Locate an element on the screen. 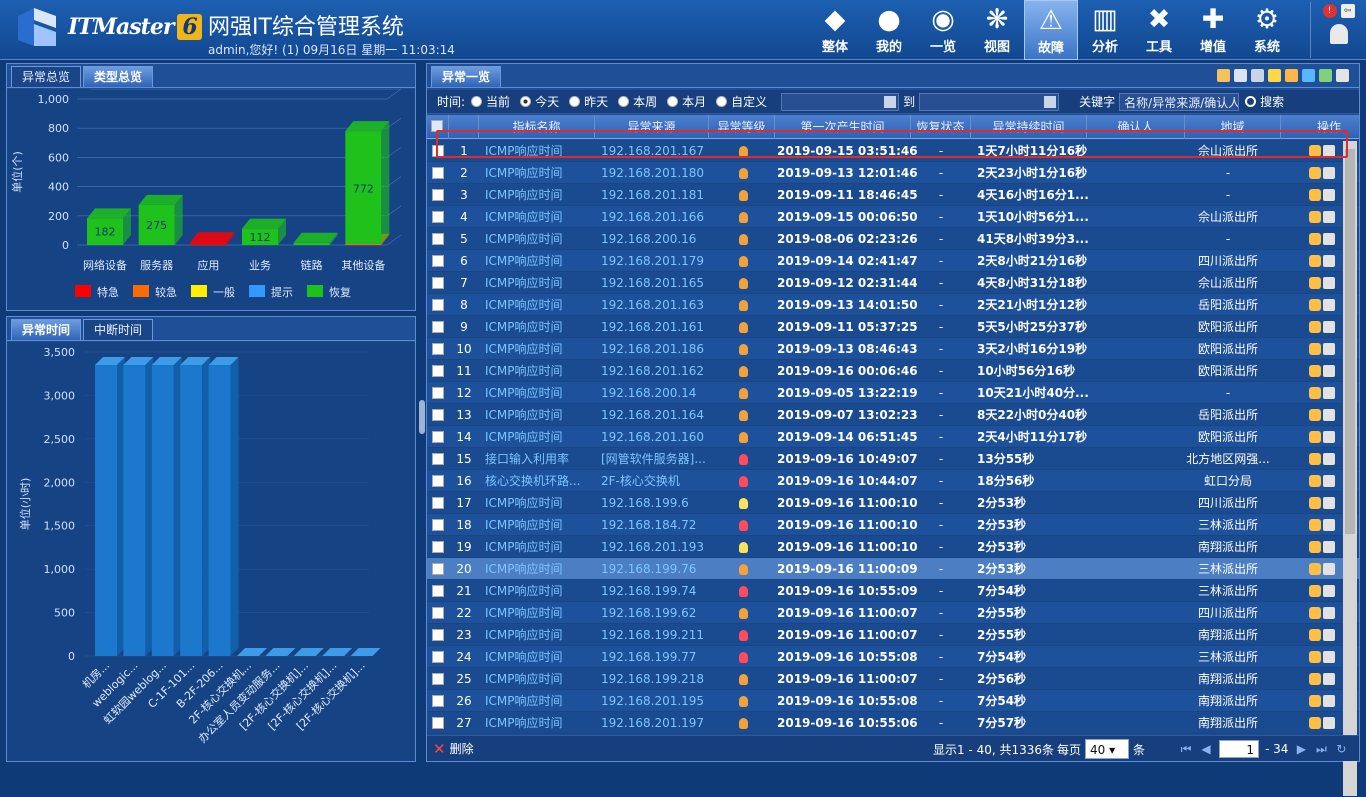  refresh-icon is located at coordinates (1342, 75).